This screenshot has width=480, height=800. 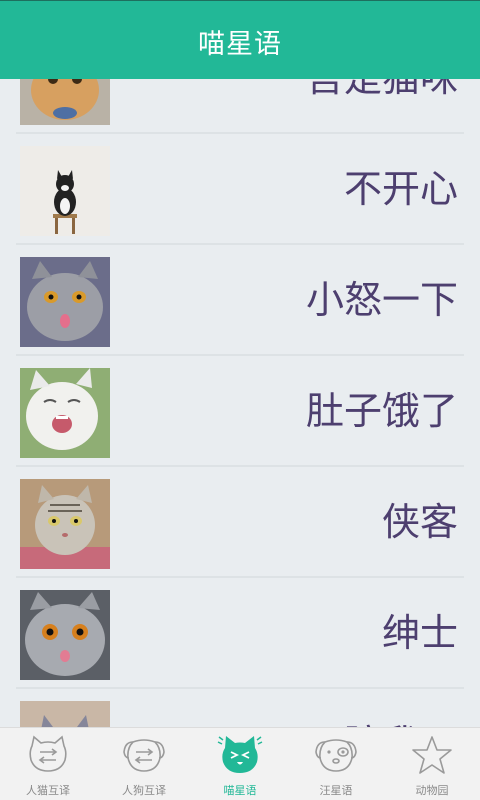 I want to click on list-item-label: 陪我玩, so click(x=401, y=708).